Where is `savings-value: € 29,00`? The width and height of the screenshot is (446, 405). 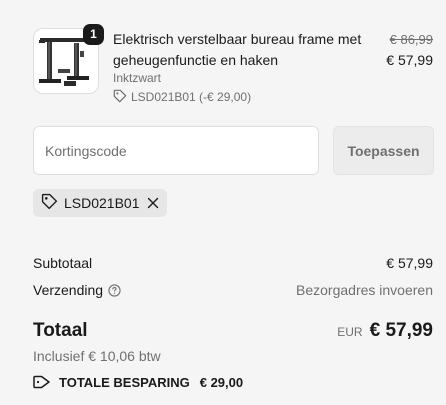 savings-value: € 29,00 is located at coordinates (221, 382).